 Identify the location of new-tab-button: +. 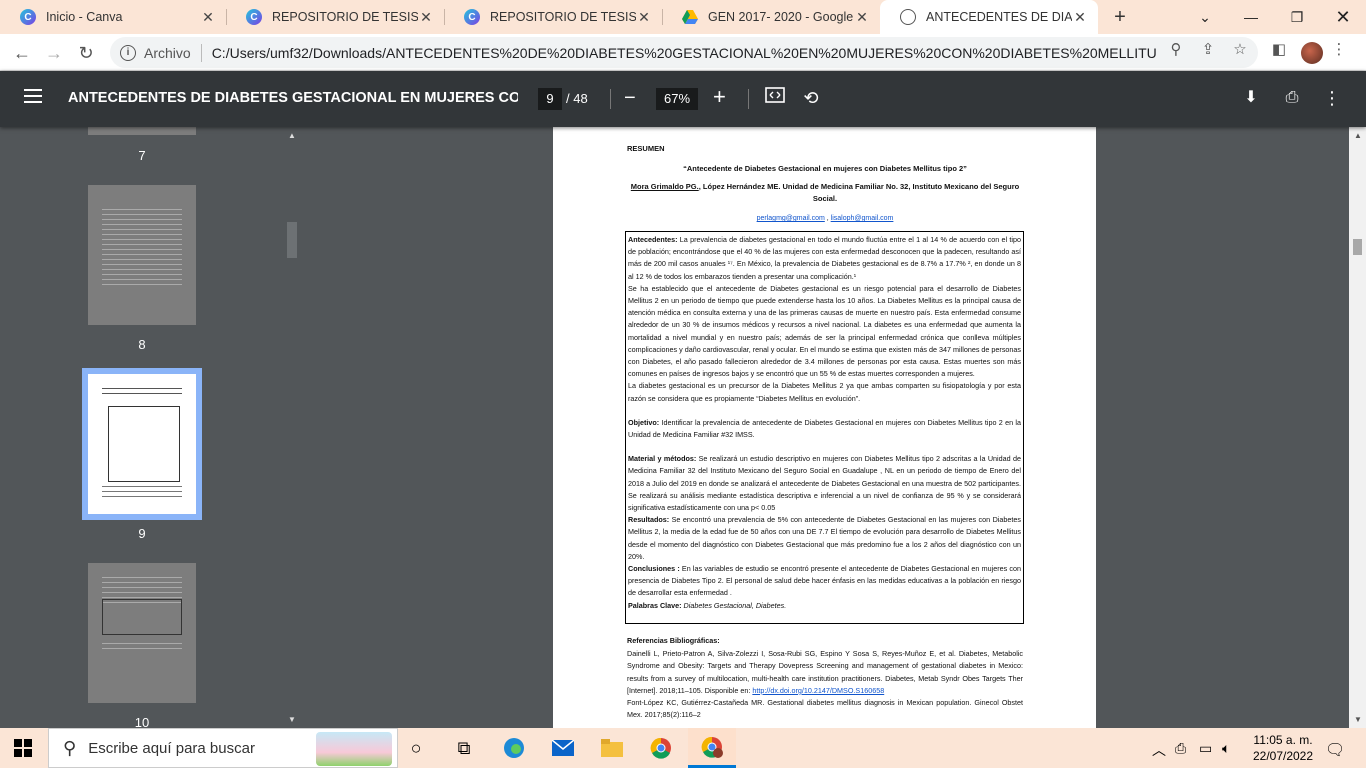
(1120, 17).